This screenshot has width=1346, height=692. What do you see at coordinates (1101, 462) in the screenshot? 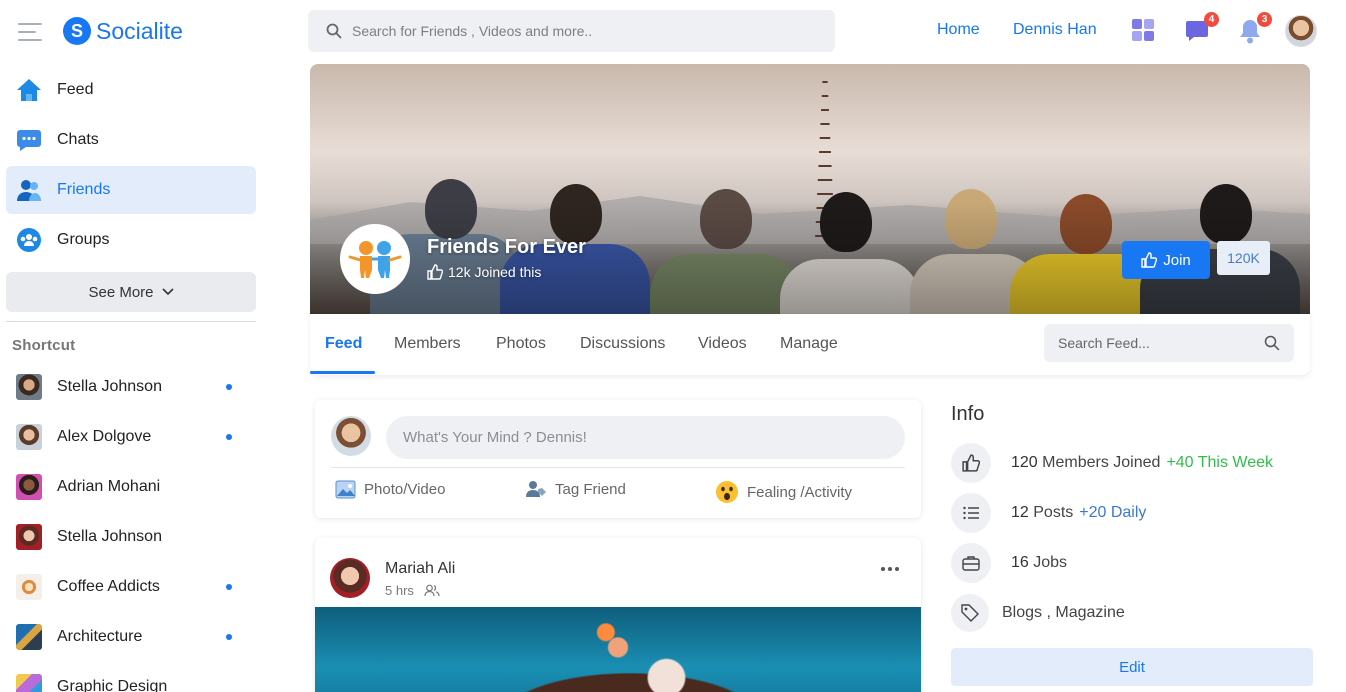
I see `members-label: Members Joined` at bounding box center [1101, 462].